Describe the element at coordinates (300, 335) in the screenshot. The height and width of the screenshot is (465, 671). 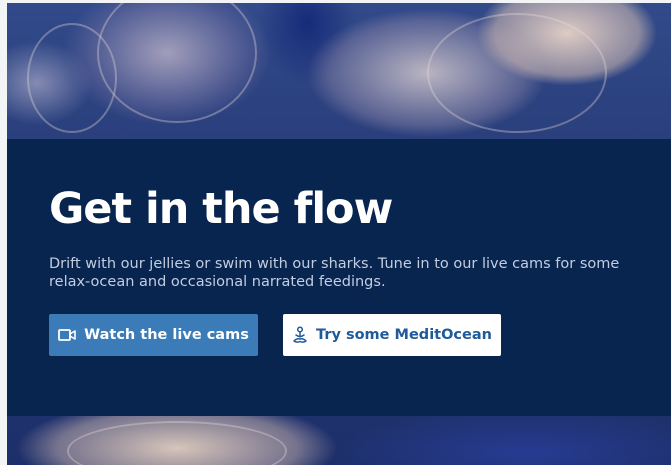
I see `meditation-person-icon` at that location.